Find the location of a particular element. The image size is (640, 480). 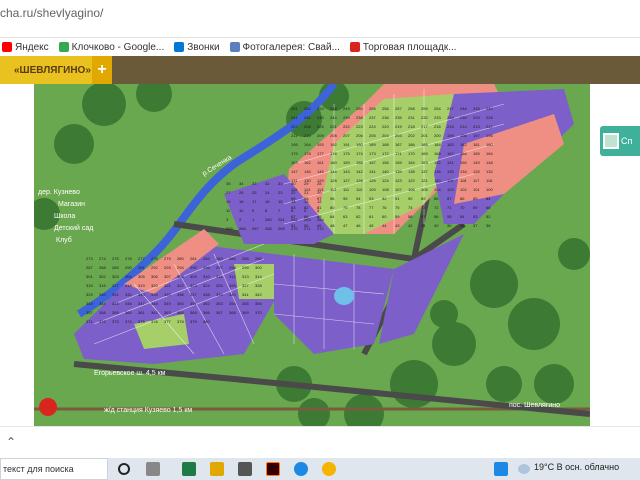

plot-number: 77 is located at coordinates (371, 207).